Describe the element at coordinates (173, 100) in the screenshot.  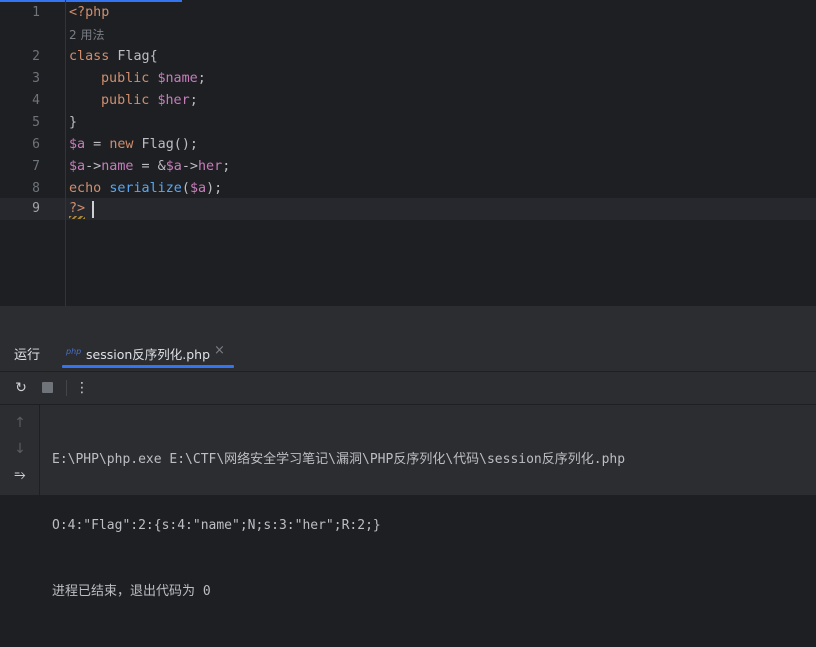
I see `variable: $her` at that location.